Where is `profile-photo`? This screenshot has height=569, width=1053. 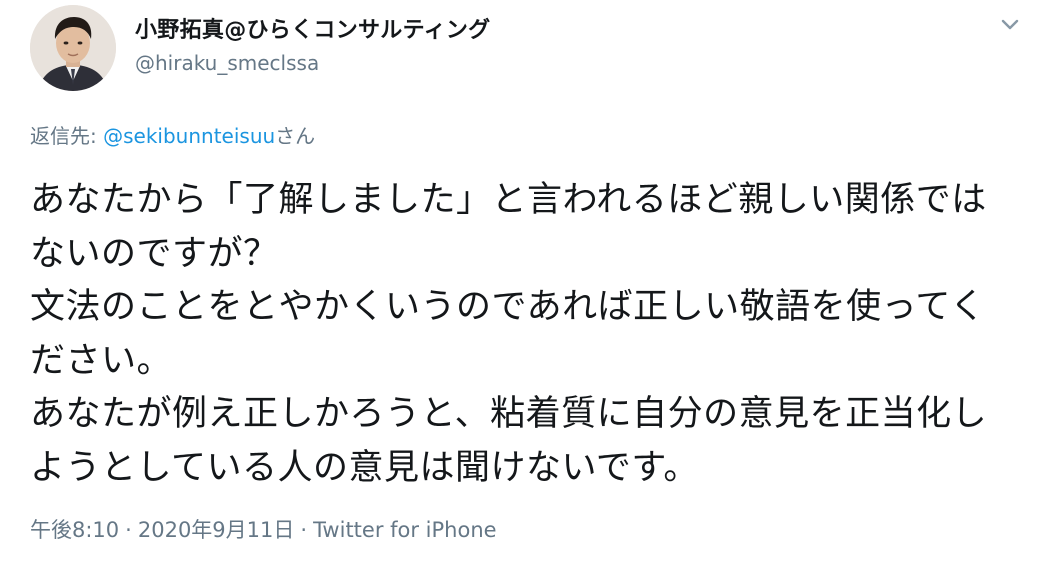
profile-photo is located at coordinates (73, 48).